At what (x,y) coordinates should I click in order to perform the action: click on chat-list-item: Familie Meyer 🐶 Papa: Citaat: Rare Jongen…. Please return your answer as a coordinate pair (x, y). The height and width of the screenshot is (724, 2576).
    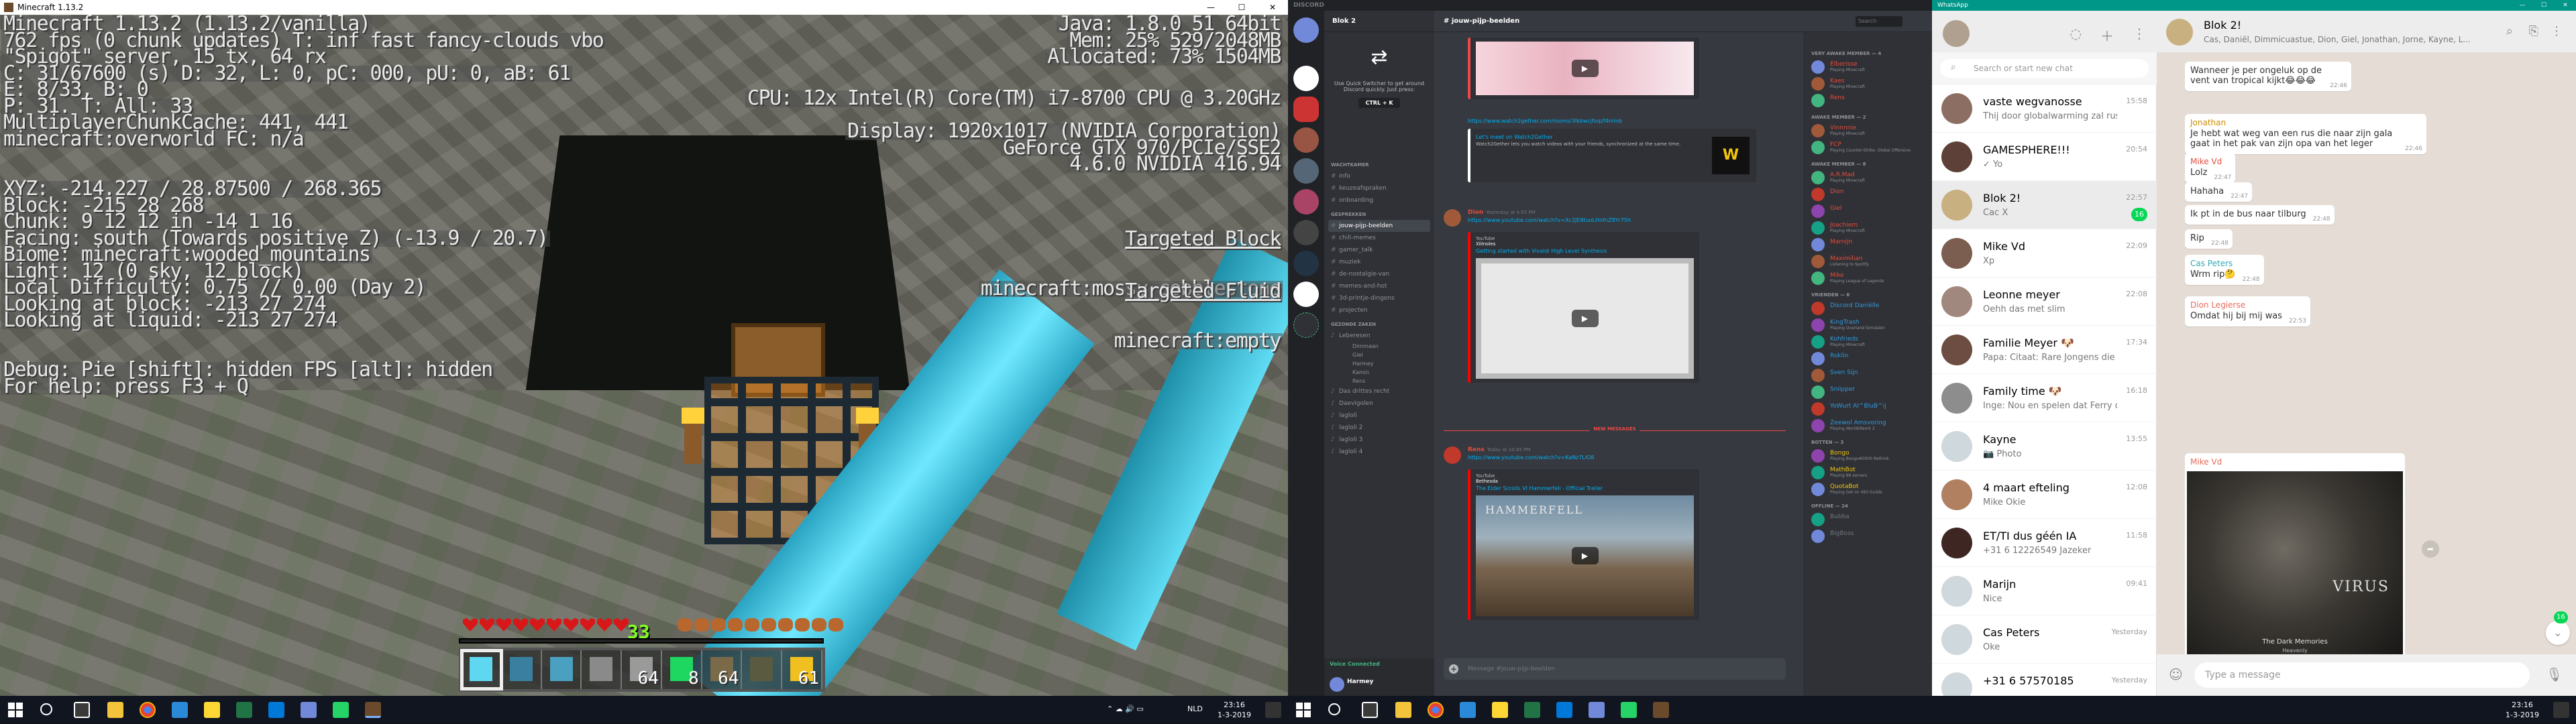
    Looking at the image, I should click on (2044, 350).